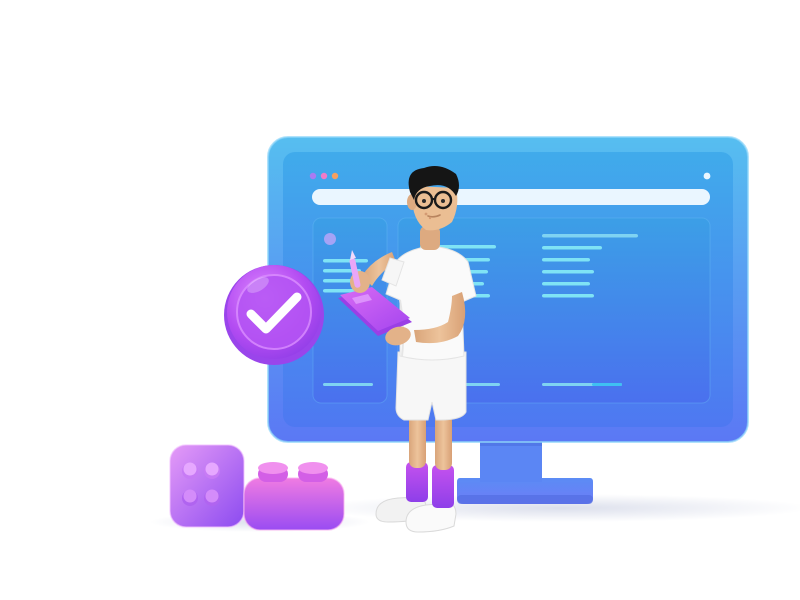  I want to click on check-badge-icon, so click(274, 315).